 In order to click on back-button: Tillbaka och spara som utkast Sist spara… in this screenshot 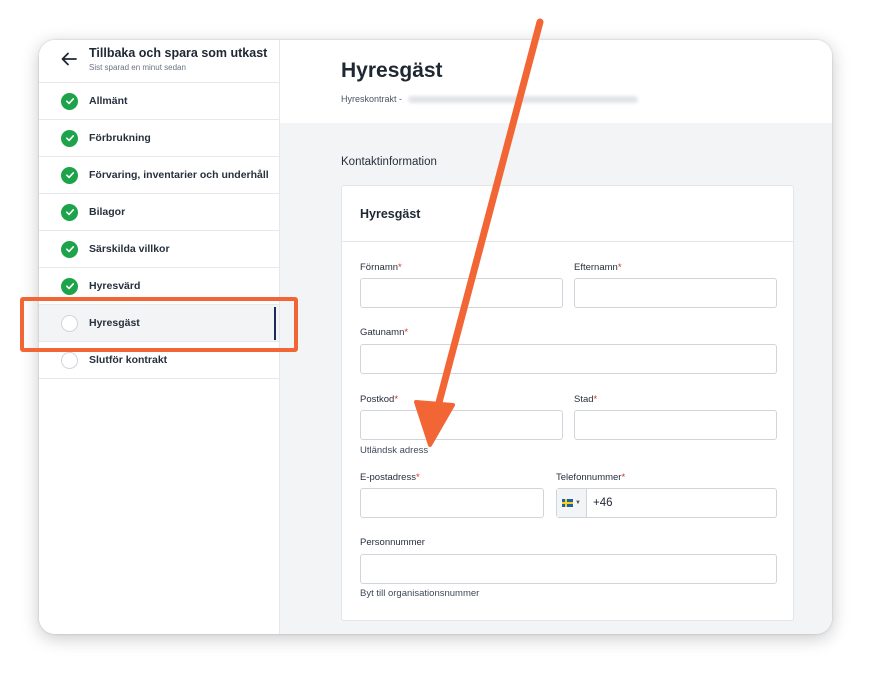, I will do `click(159, 61)`.